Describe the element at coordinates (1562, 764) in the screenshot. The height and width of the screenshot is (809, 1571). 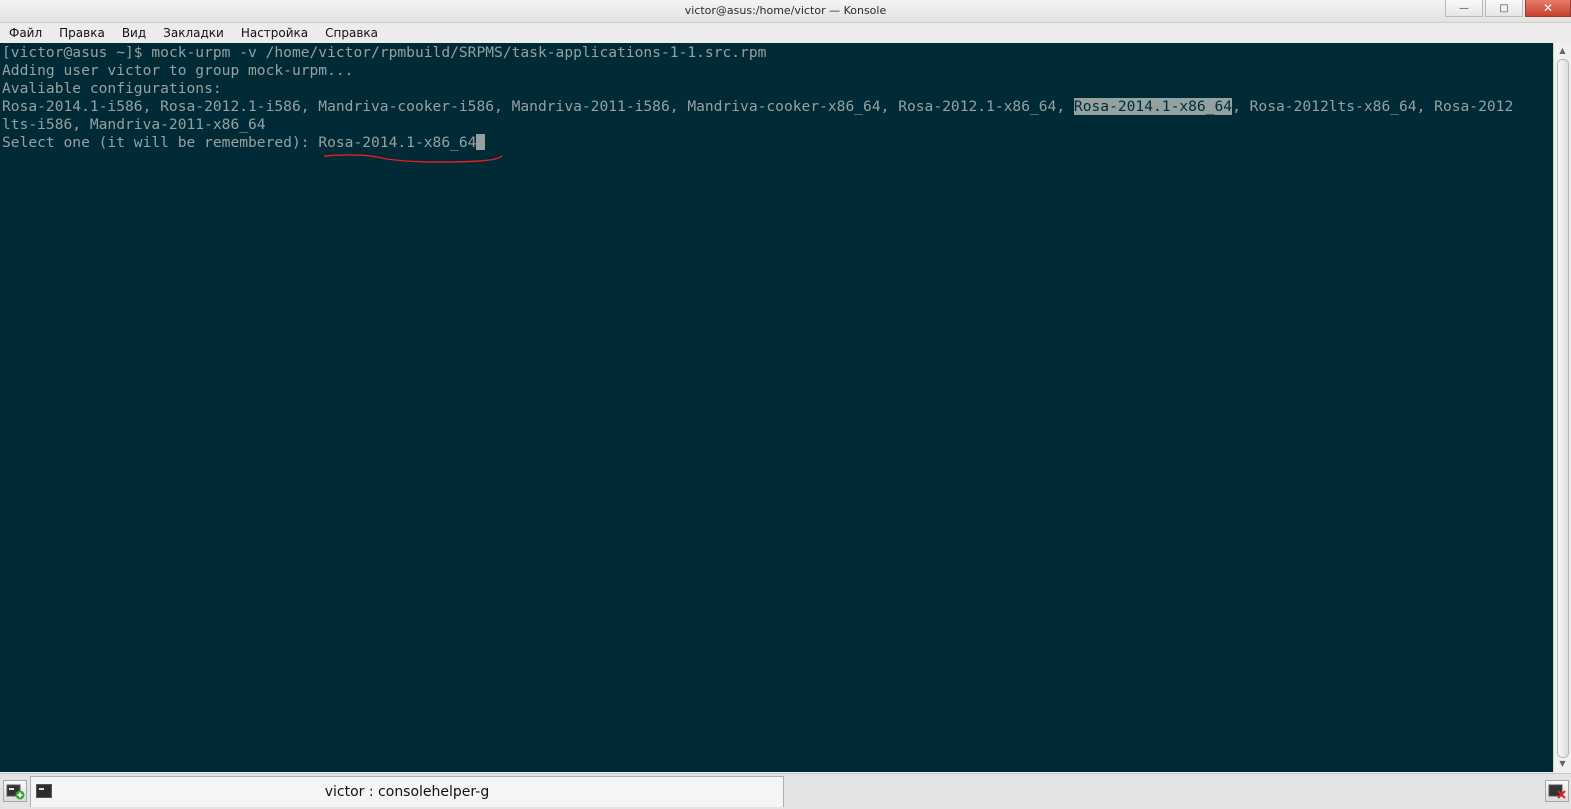
I see `scroll-down-icon: ▼` at that location.